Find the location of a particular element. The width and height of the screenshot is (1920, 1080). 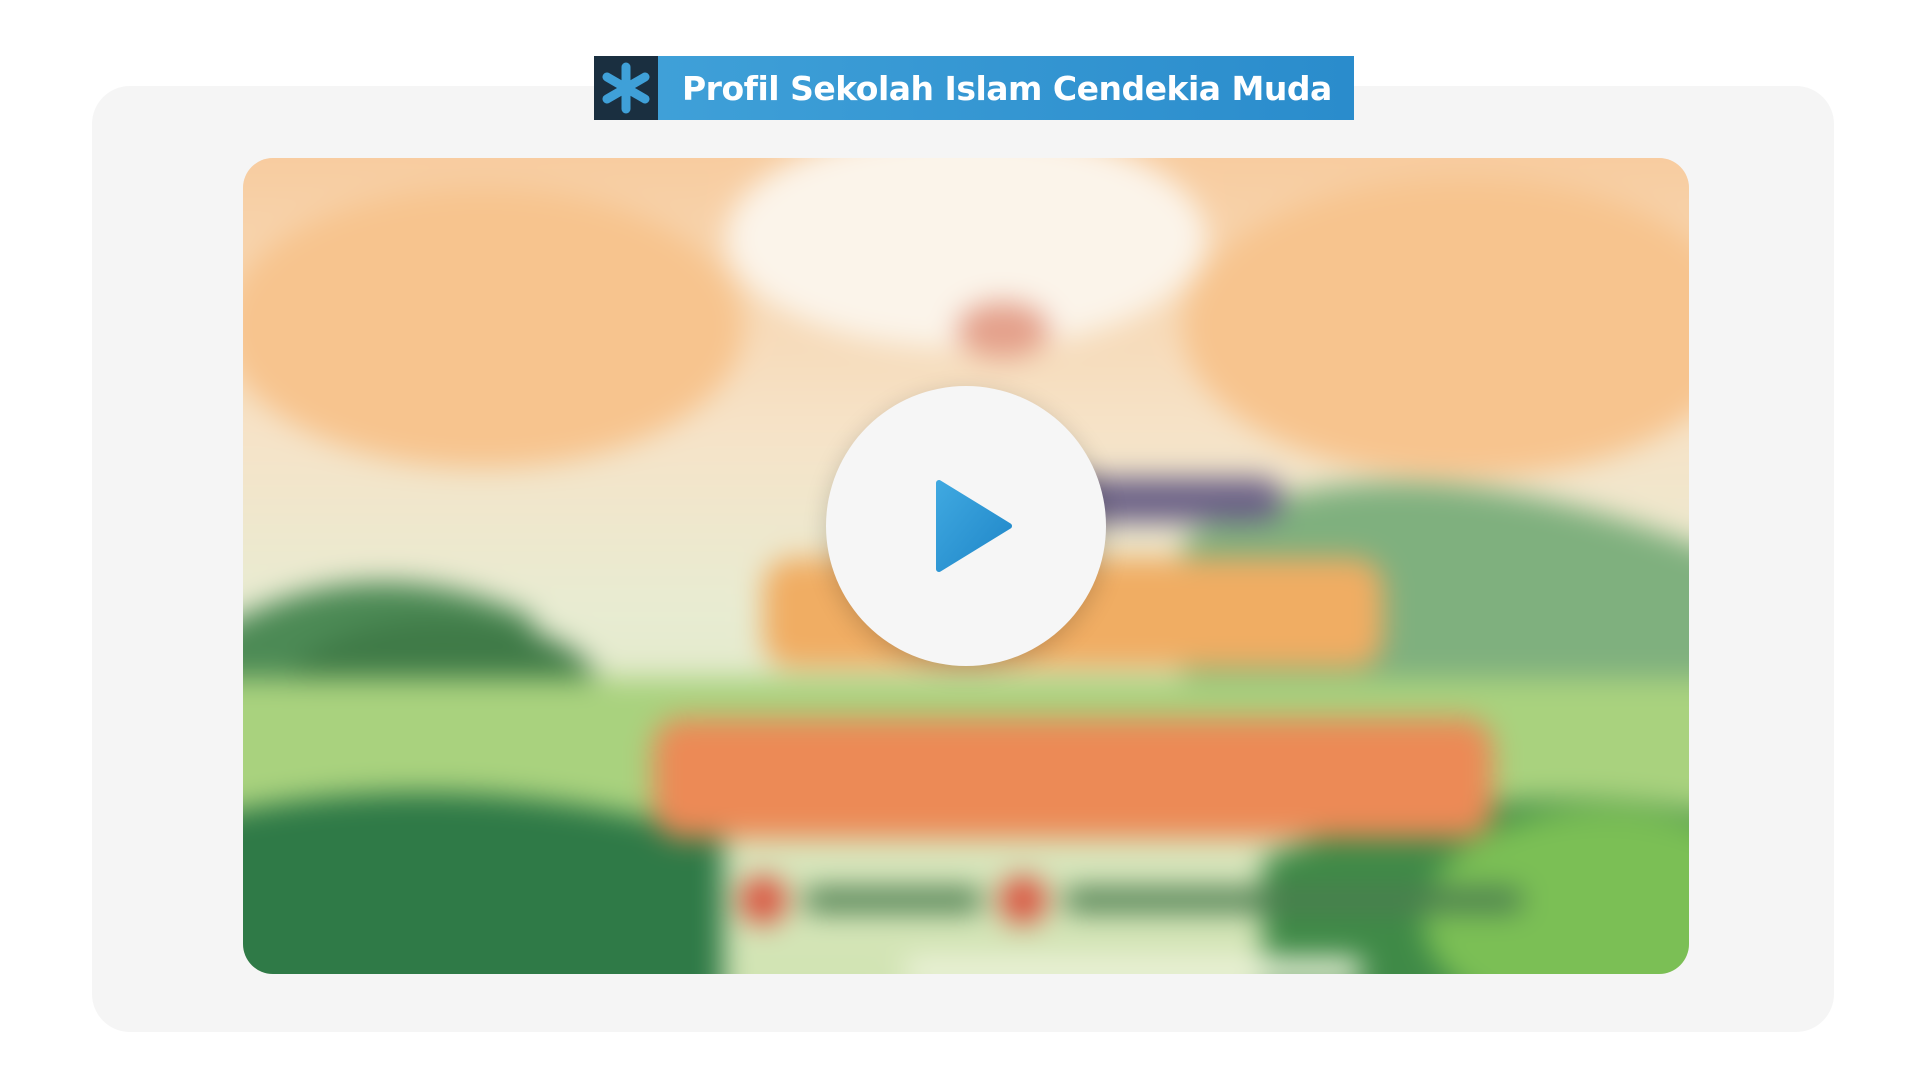

play-button is located at coordinates (966, 526).